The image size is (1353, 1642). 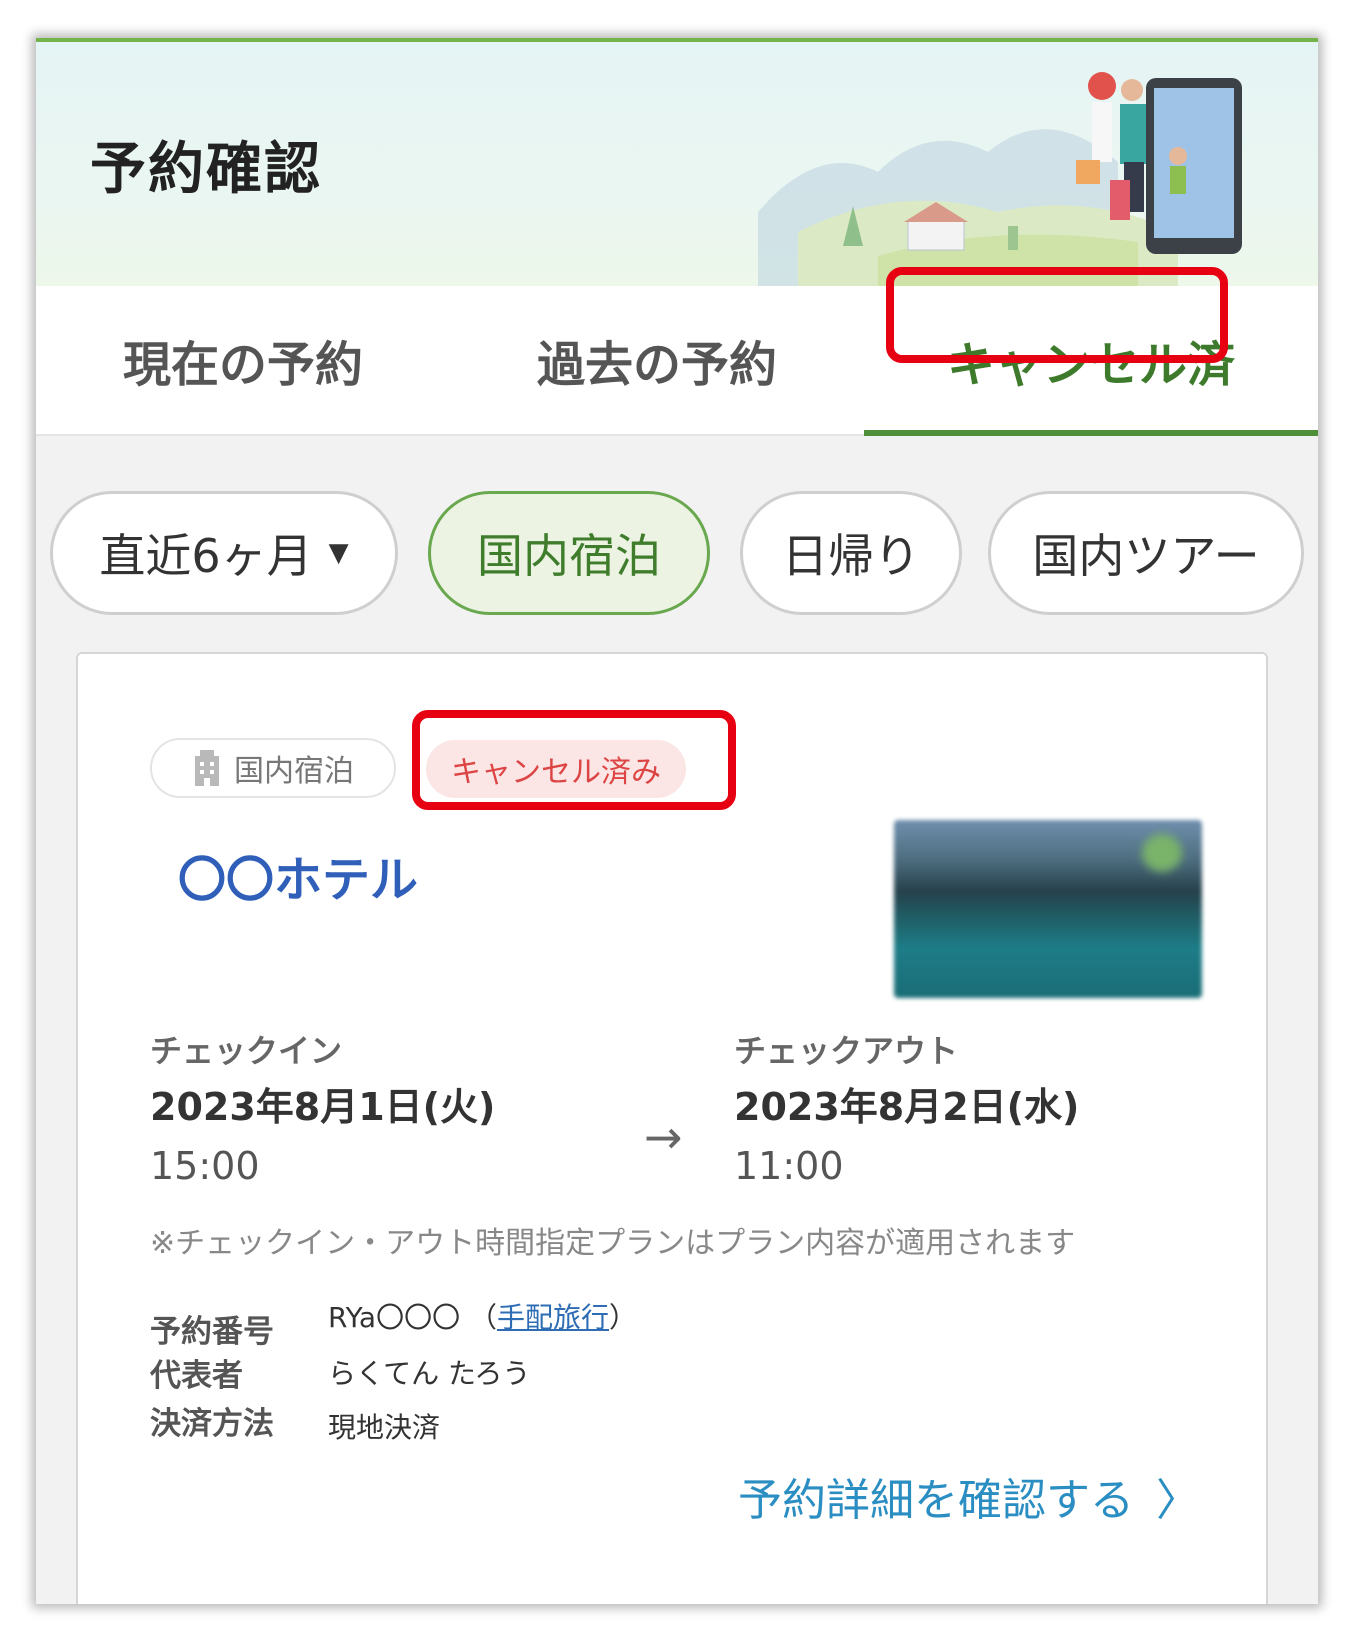 What do you see at coordinates (338, 553) in the screenshot?
I see `caret-down-icon: ▼` at bounding box center [338, 553].